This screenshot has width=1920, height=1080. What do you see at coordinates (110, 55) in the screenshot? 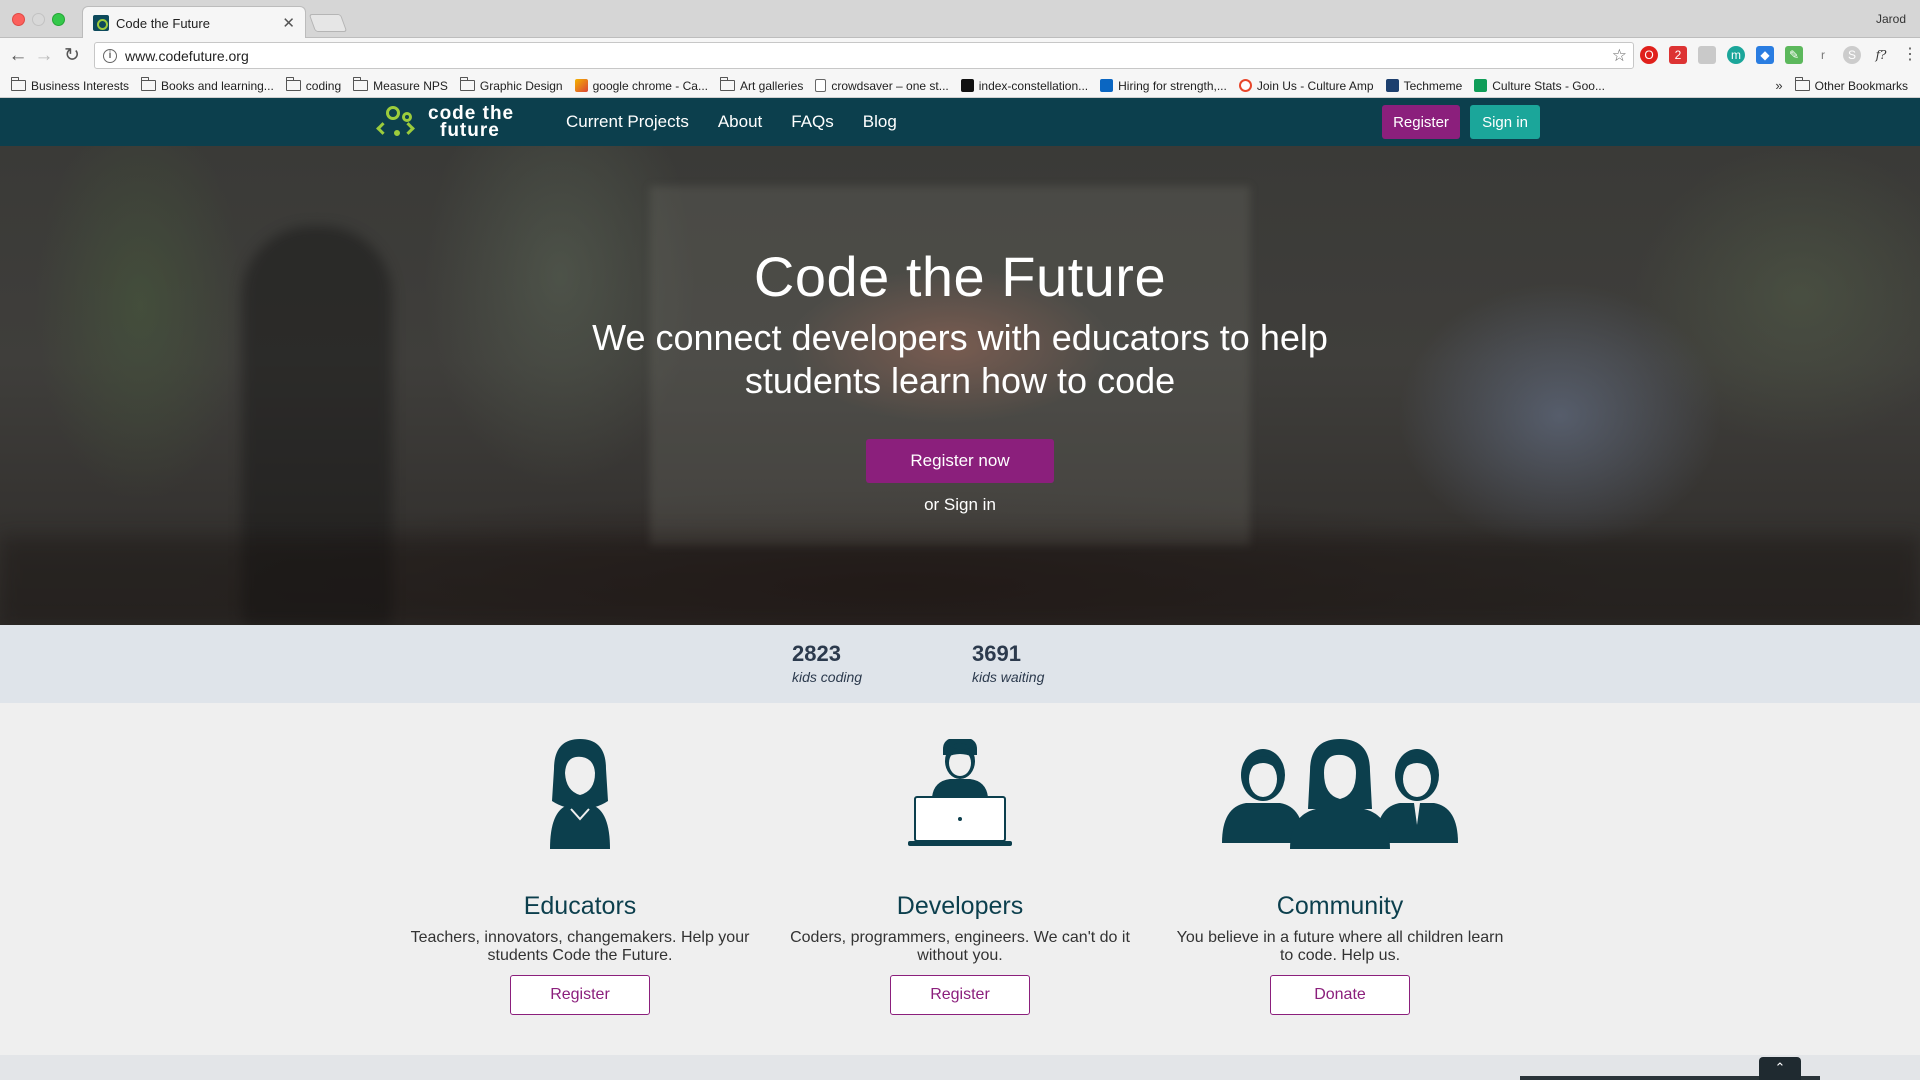
I see `site-info-icon: i` at bounding box center [110, 55].